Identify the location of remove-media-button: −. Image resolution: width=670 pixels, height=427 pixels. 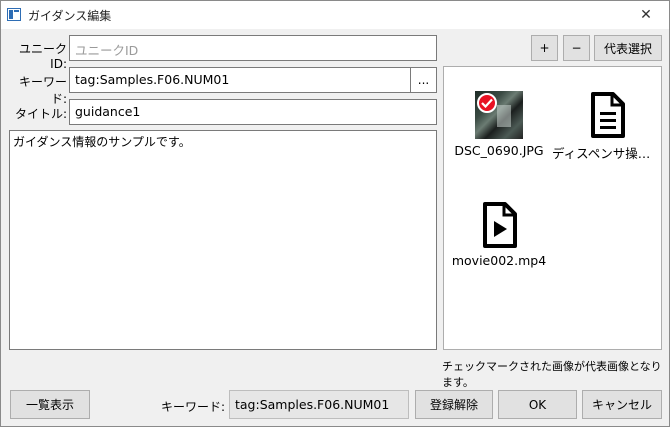
(576, 48).